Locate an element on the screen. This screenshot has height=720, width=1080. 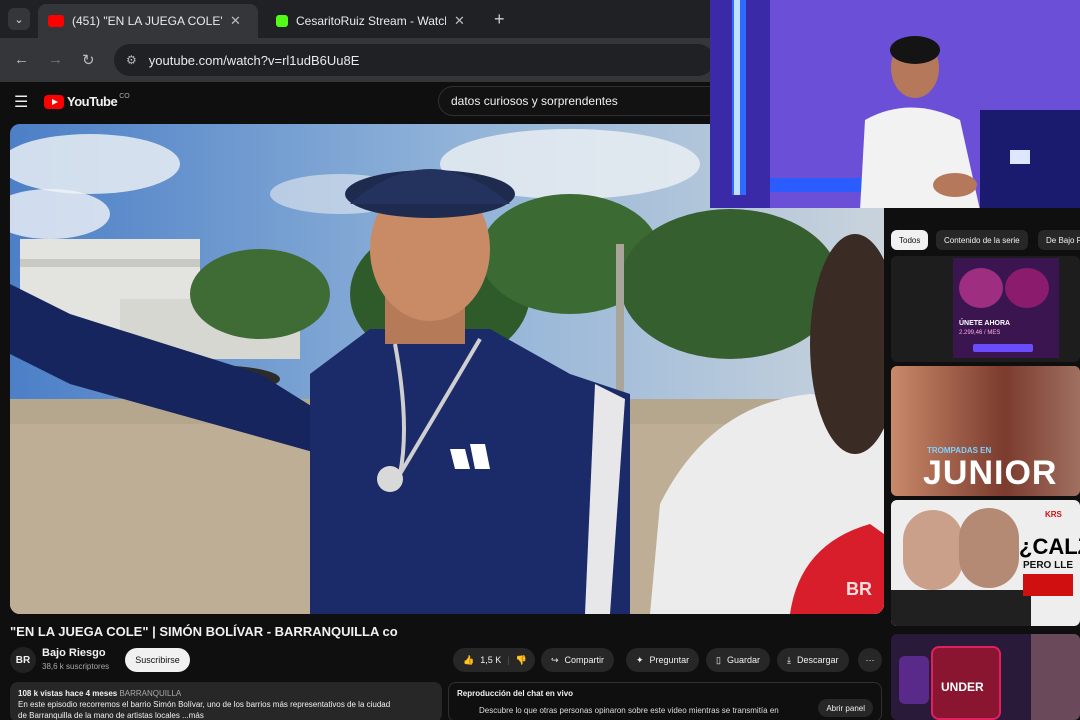
bookmark-icon: ▯ is located at coordinates (718, 659).